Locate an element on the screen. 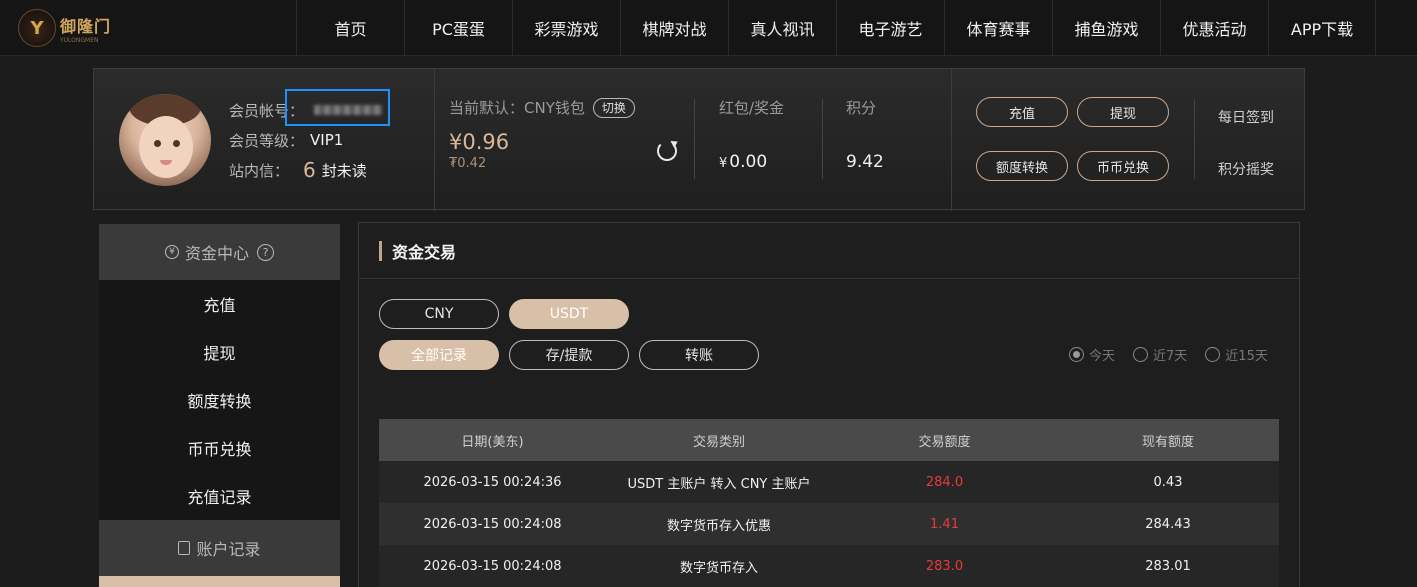 Image resolution: width=1417 pixels, height=587 pixels. deposit-button: 充值 is located at coordinates (1022, 112).